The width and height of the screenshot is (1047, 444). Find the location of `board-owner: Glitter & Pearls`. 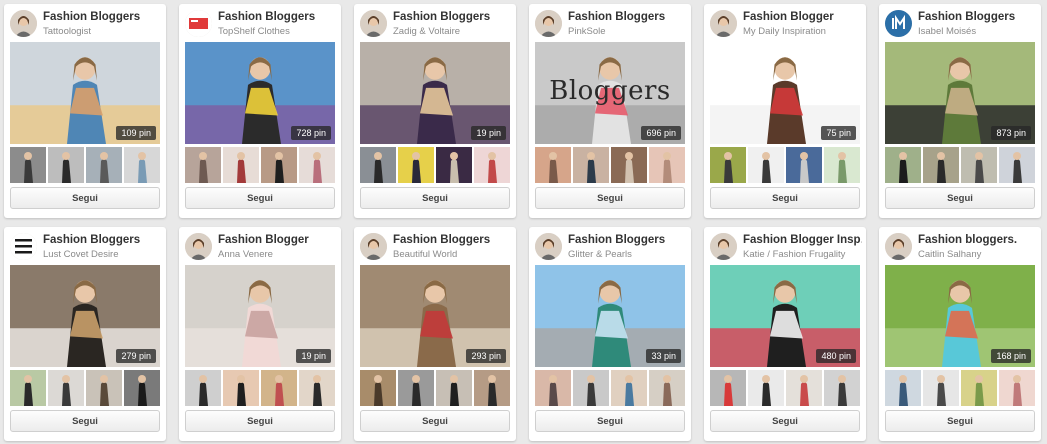

board-owner: Glitter & Pearls is located at coordinates (627, 254).